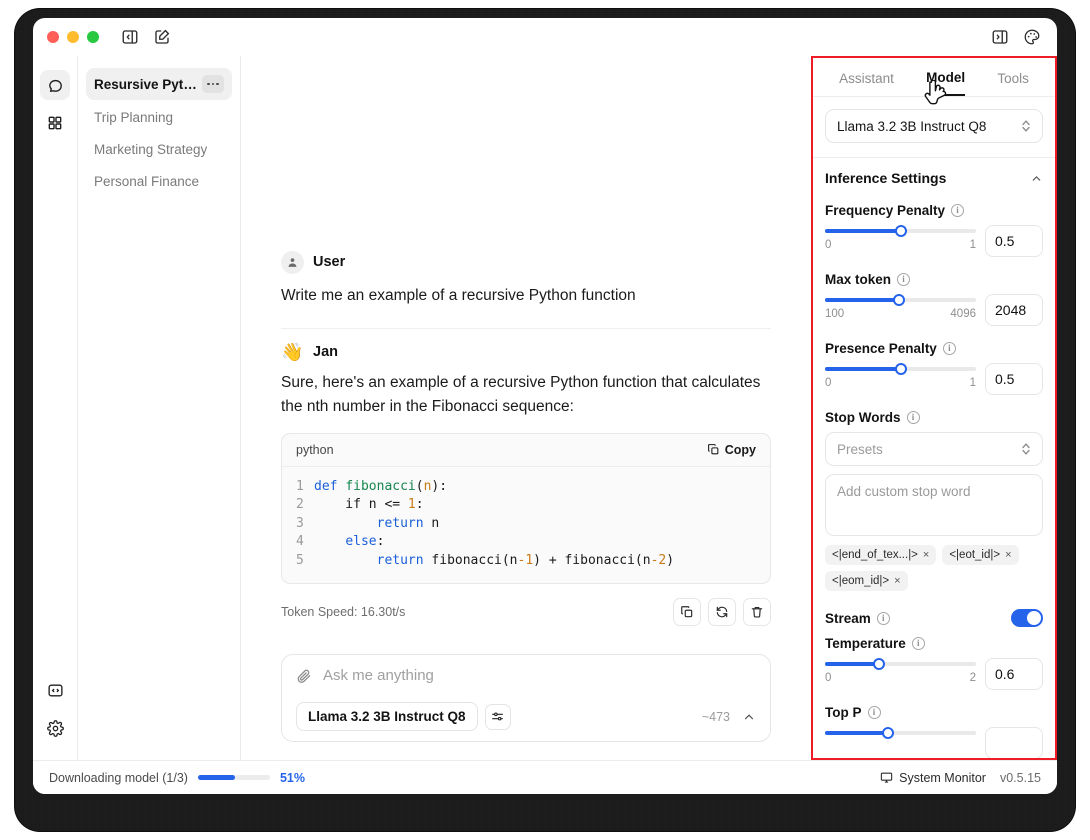 The height and width of the screenshot is (840, 1090). Describe the element at coordinates (387, 716) in the screenshot. I see `composer-model-selector: Llama 3.2 3B Instruct Q8` at that location.